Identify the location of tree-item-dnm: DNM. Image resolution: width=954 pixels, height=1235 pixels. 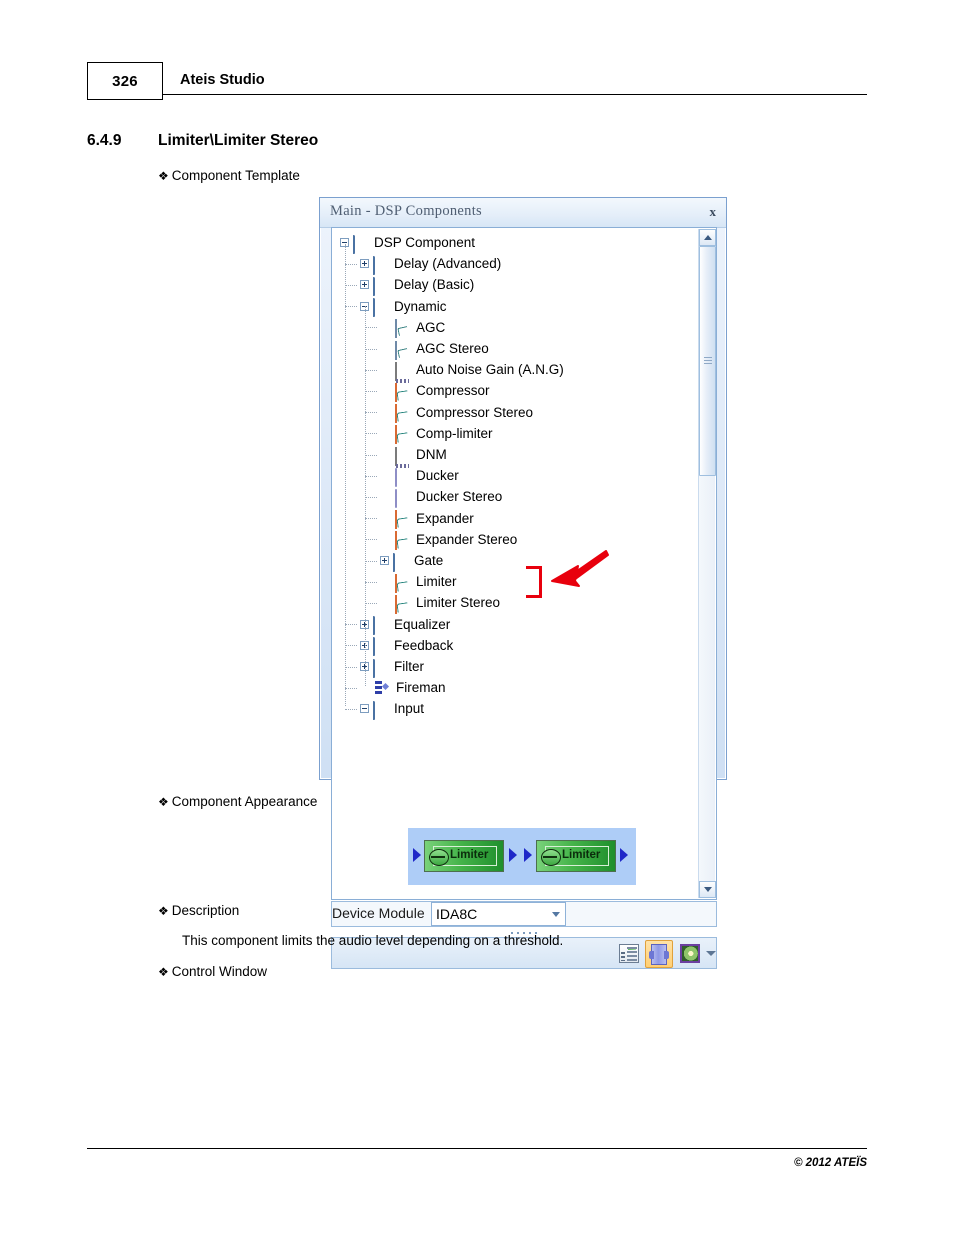
(413, 455).